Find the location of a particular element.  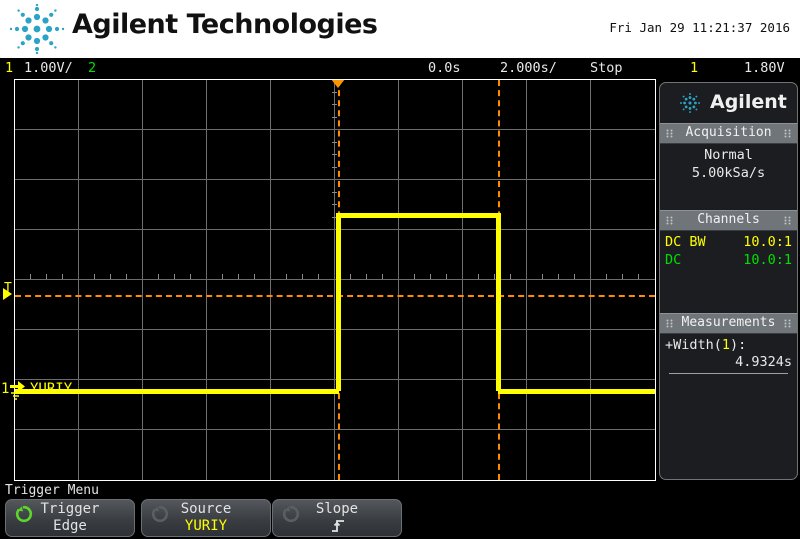

trigger-level-marker-icon is located at coordinates (7, 294).